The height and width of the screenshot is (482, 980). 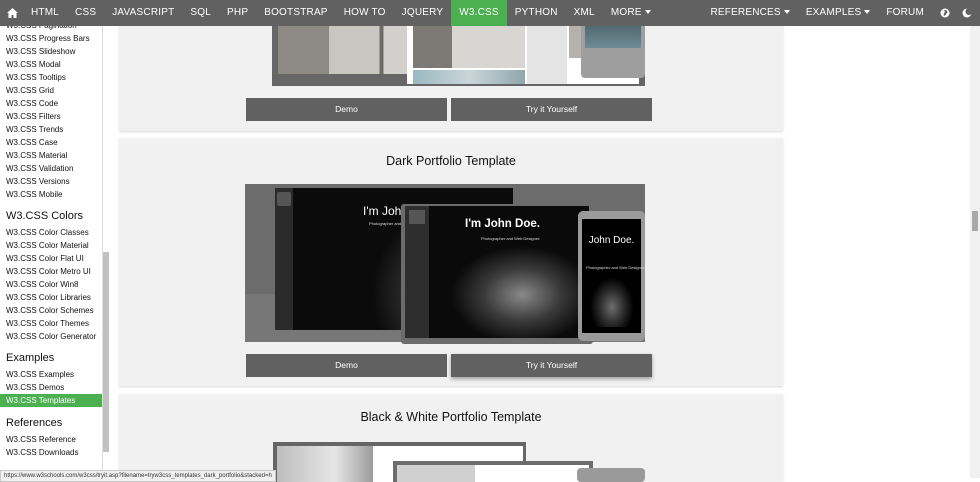 What do you see at coordinates (51, 439) in the screenshot?
I see `sidebar-link: W3.CSS Reference` at bounding box center [51, 439].